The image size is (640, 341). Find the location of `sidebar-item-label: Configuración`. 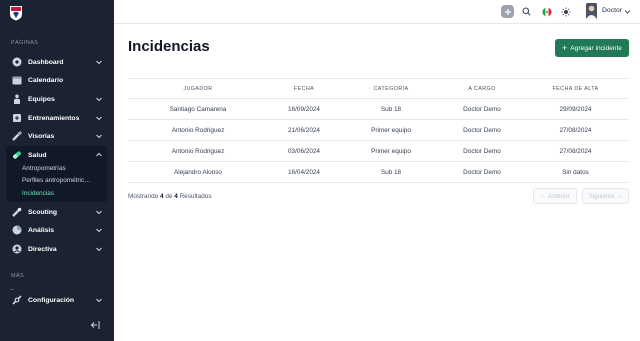

sidebar-item-label: Configuración is located at coordinates (51, 300).